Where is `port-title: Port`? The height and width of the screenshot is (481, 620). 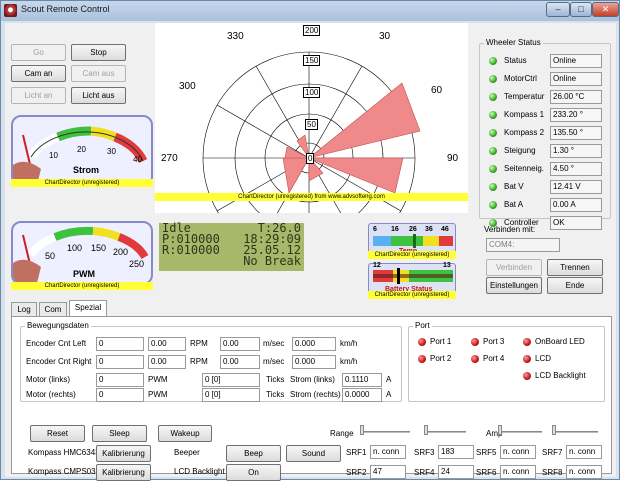 port-title: Port is located at coordinates (422, 325).